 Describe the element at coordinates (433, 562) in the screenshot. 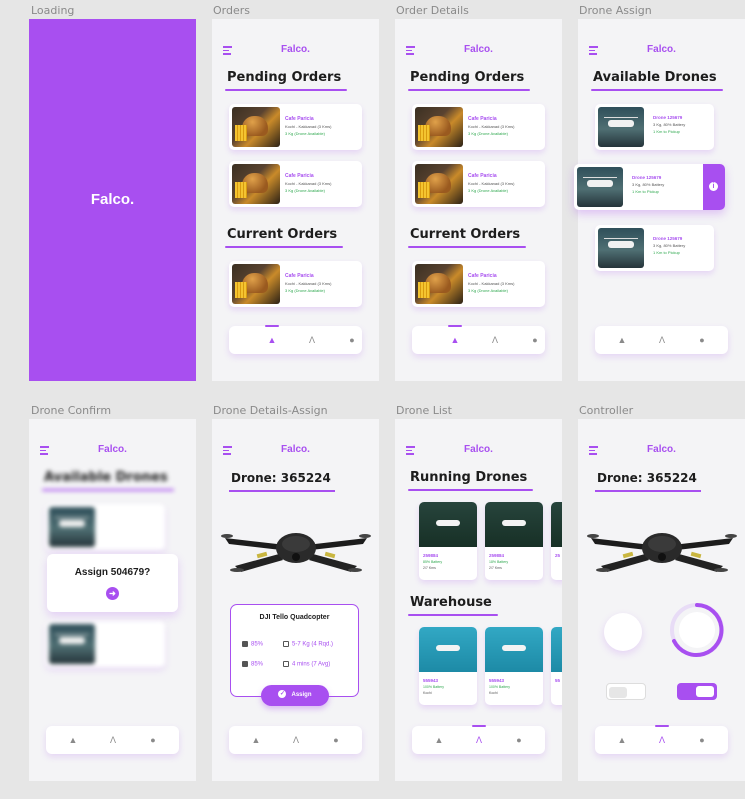

I see `drone-battery: 85% Battery` at that location.